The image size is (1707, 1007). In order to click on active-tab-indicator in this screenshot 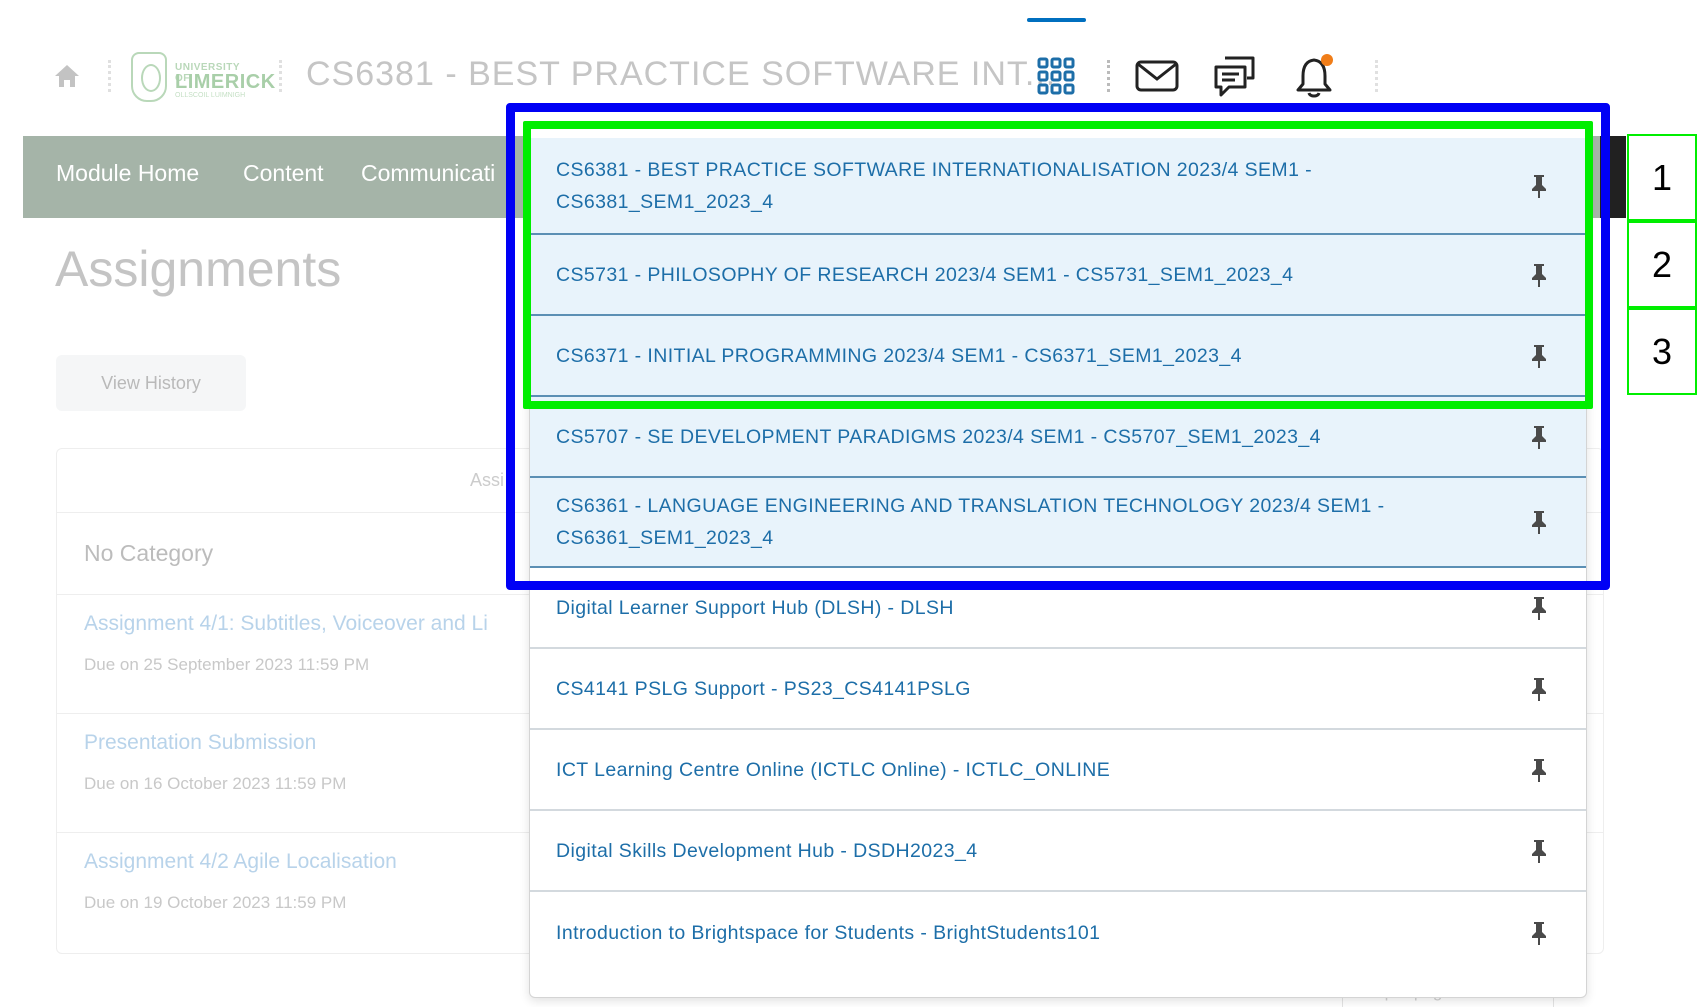, I will do `click(1056, 20)`.